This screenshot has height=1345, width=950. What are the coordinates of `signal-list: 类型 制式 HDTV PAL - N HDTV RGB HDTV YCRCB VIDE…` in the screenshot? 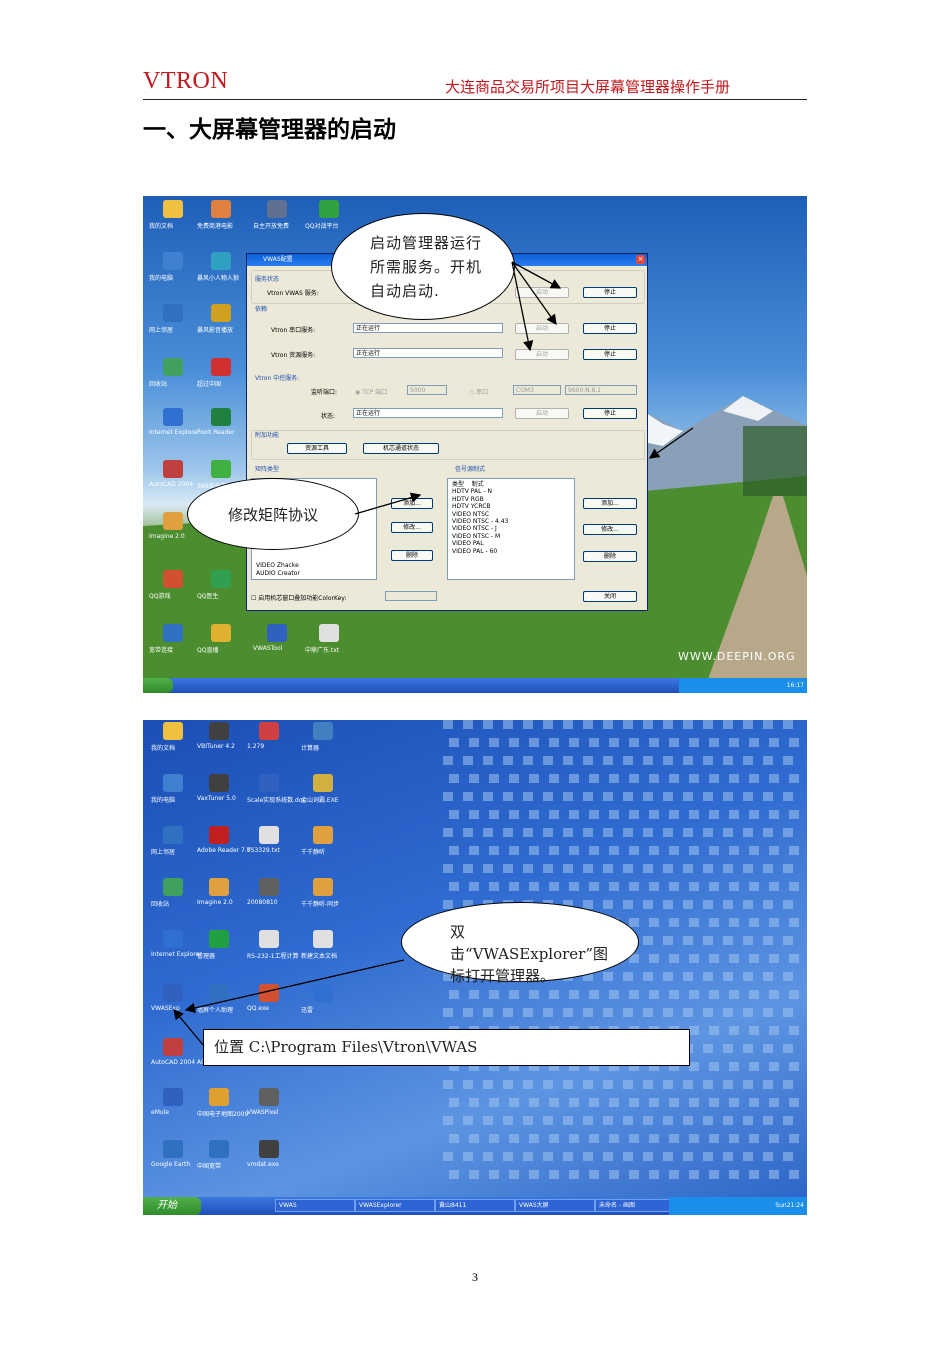 It's located at (511, 529).